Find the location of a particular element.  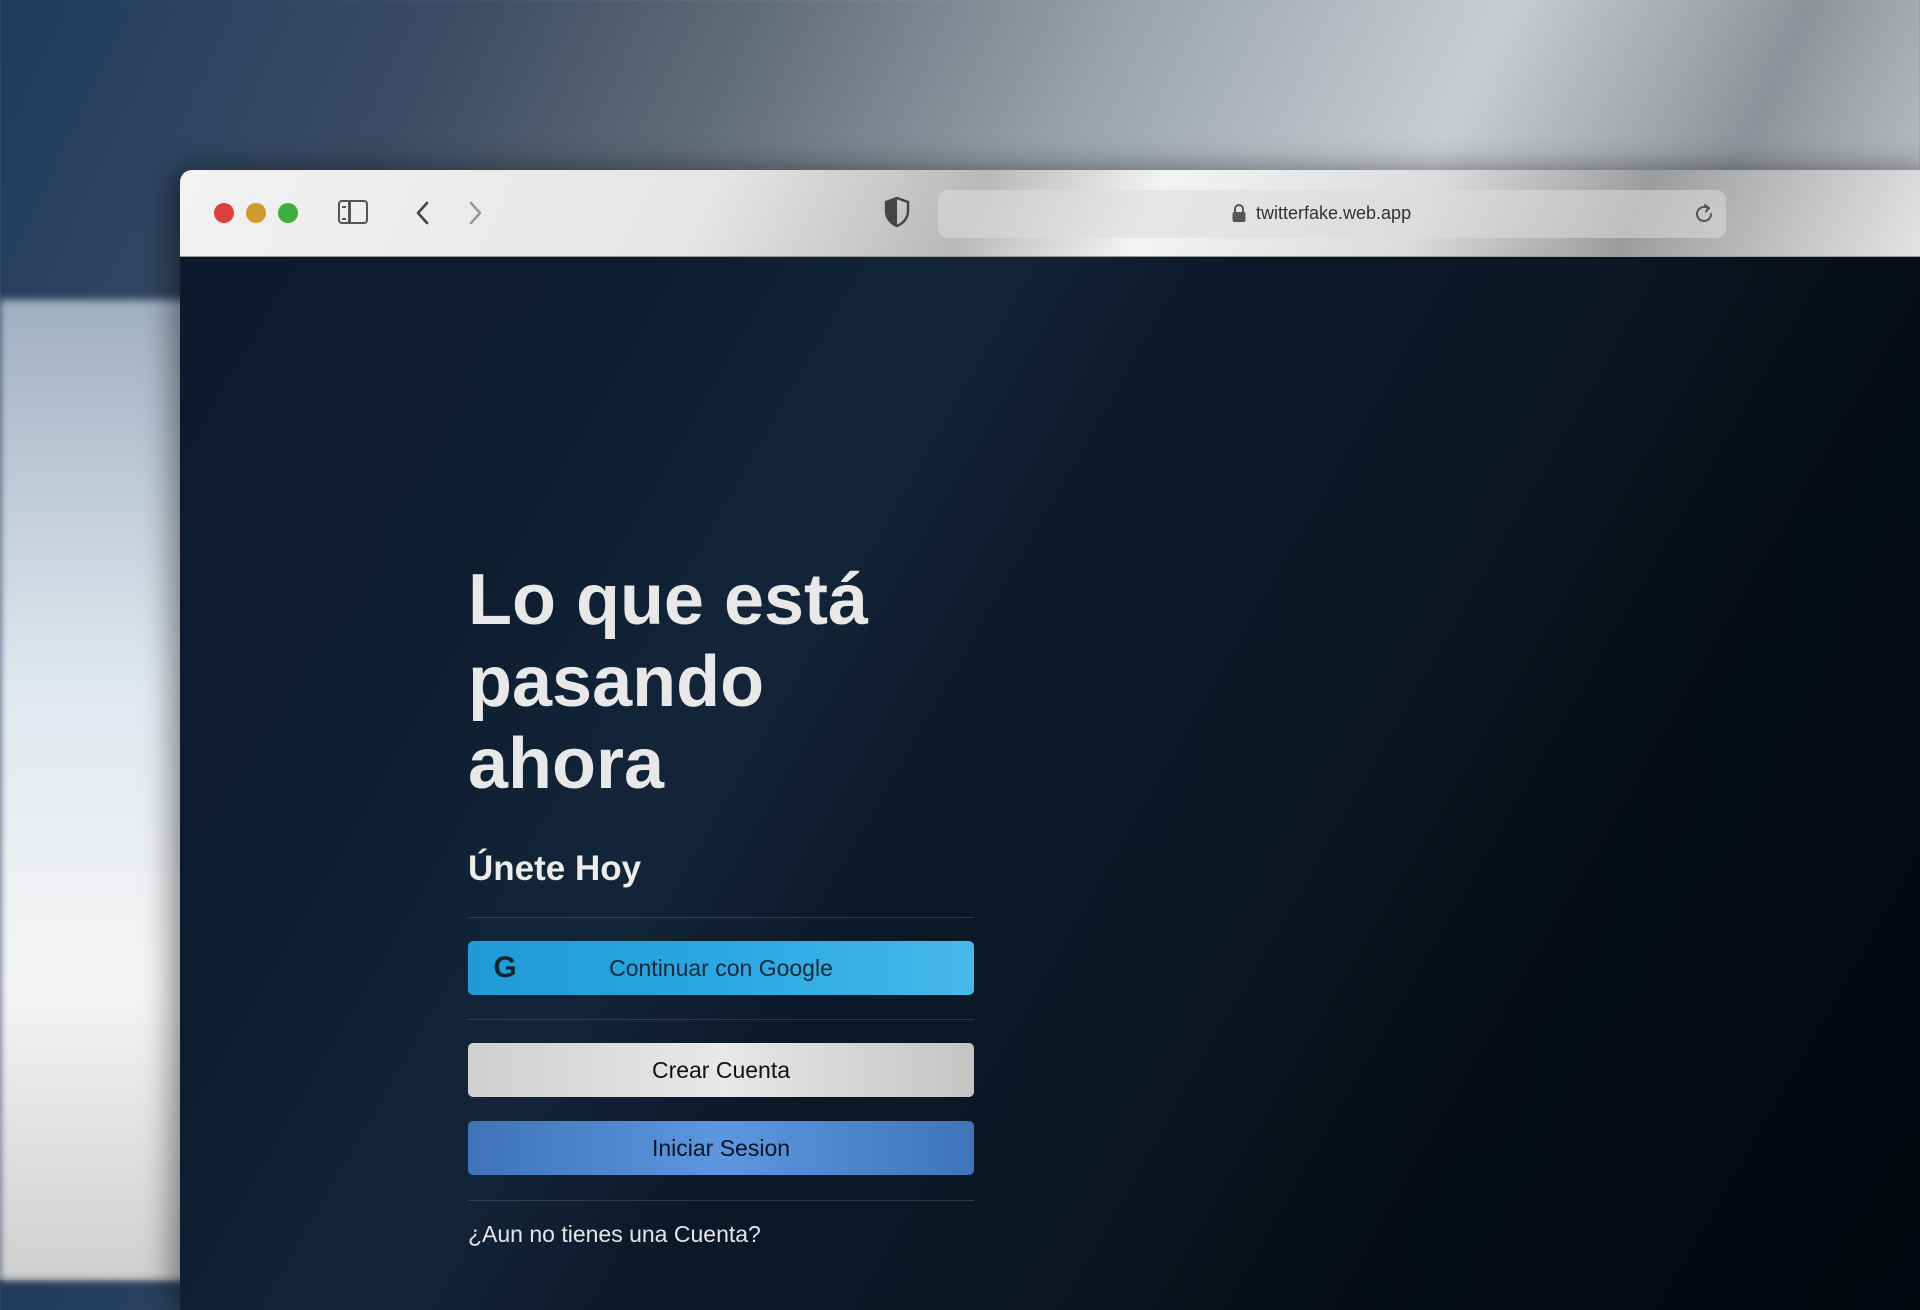

minimize-window-button is located at coordinates (256, 213).